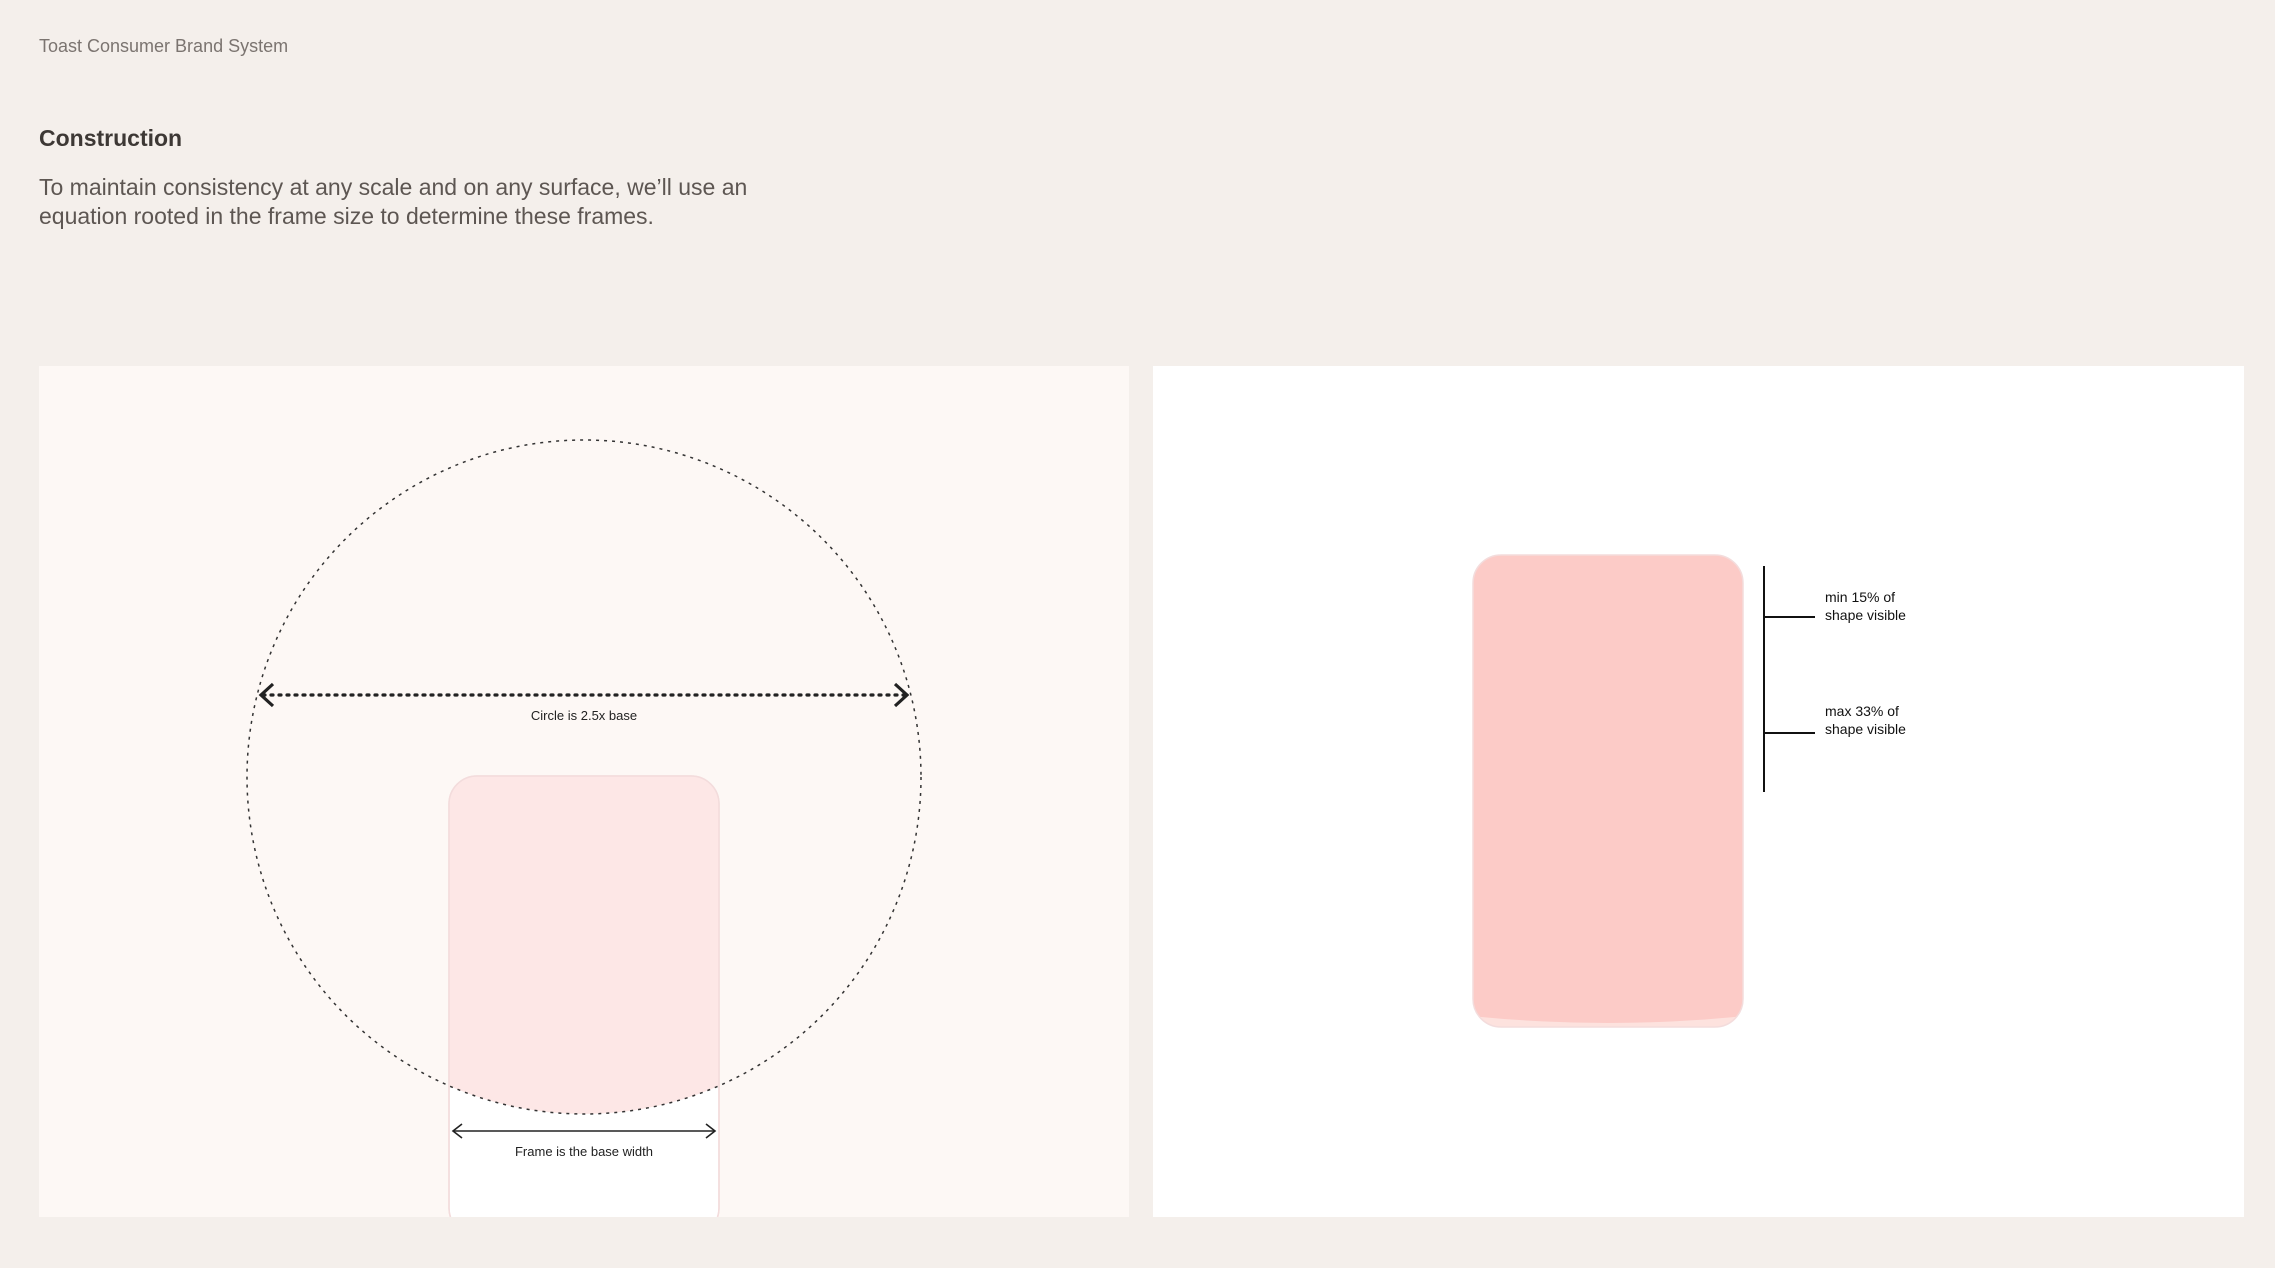  What do you see at coordinates (584, 1151) in the screenshot?
I see `frame-label: Frame is the base width` at bounding box center [584, 1151].